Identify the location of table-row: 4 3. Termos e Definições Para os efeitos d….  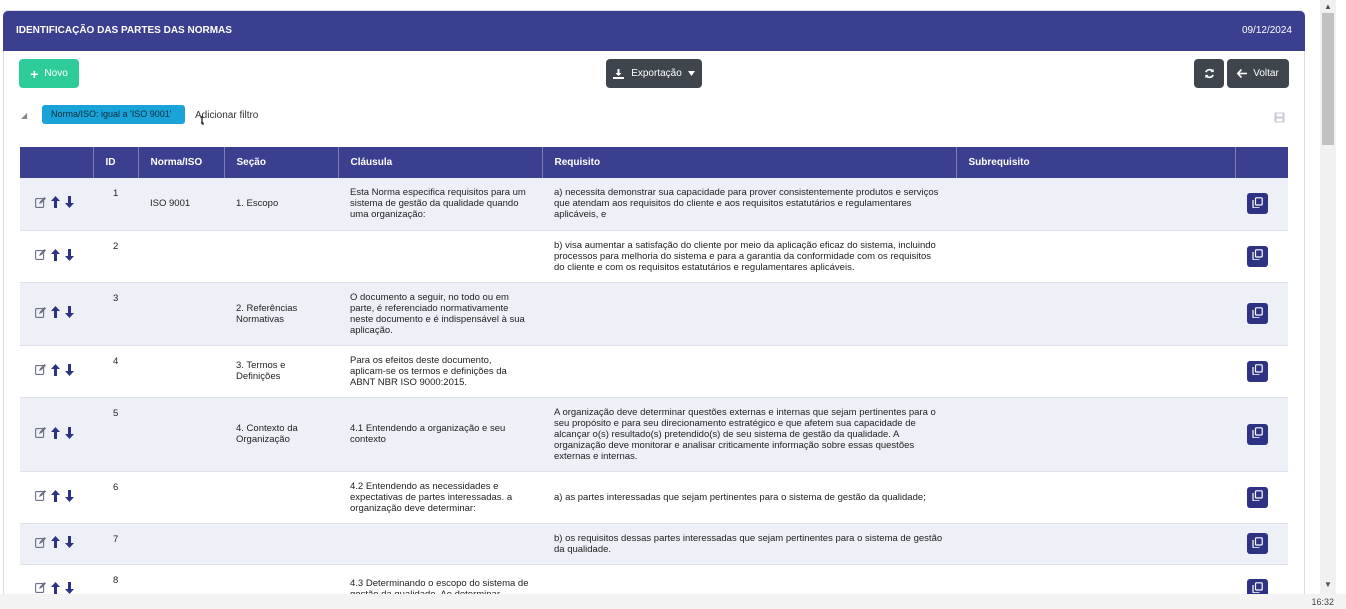
(654, 371).